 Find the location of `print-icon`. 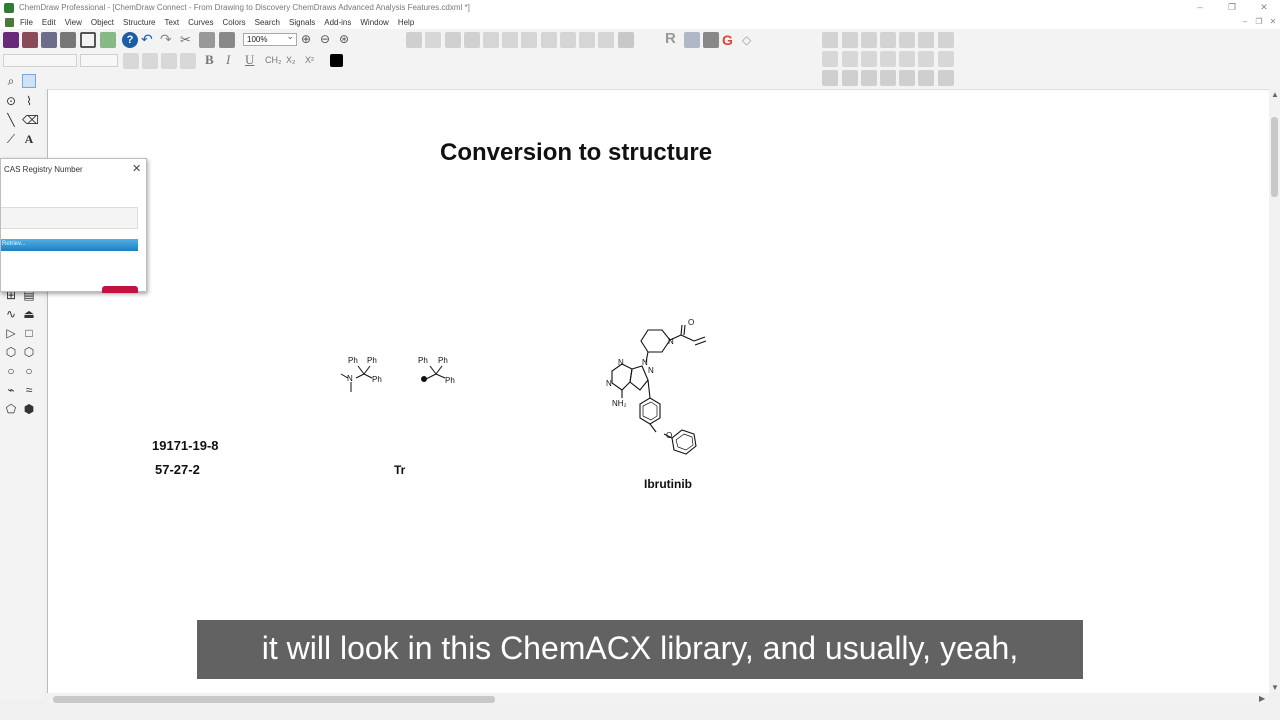

print-icon is located at coordinates (68, 40).